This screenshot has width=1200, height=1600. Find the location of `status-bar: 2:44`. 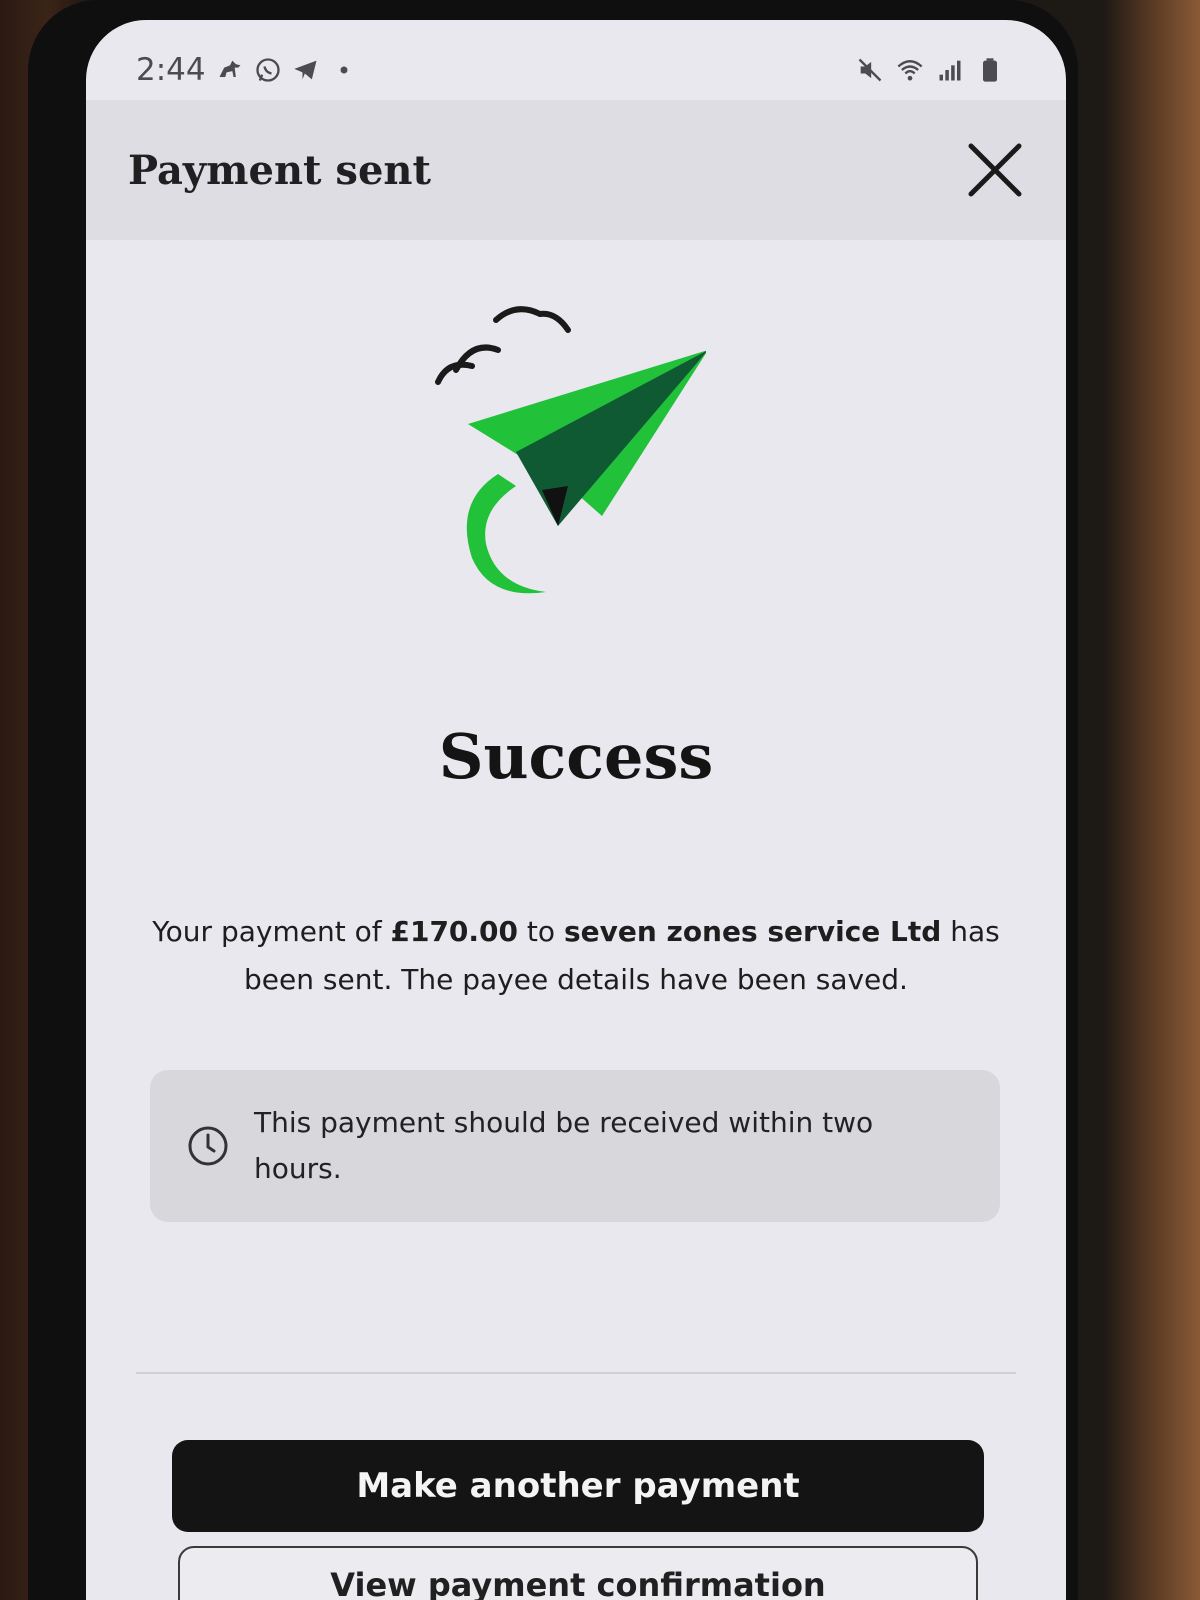

status-bar: 2:44 is located at coordinates (576, 65).